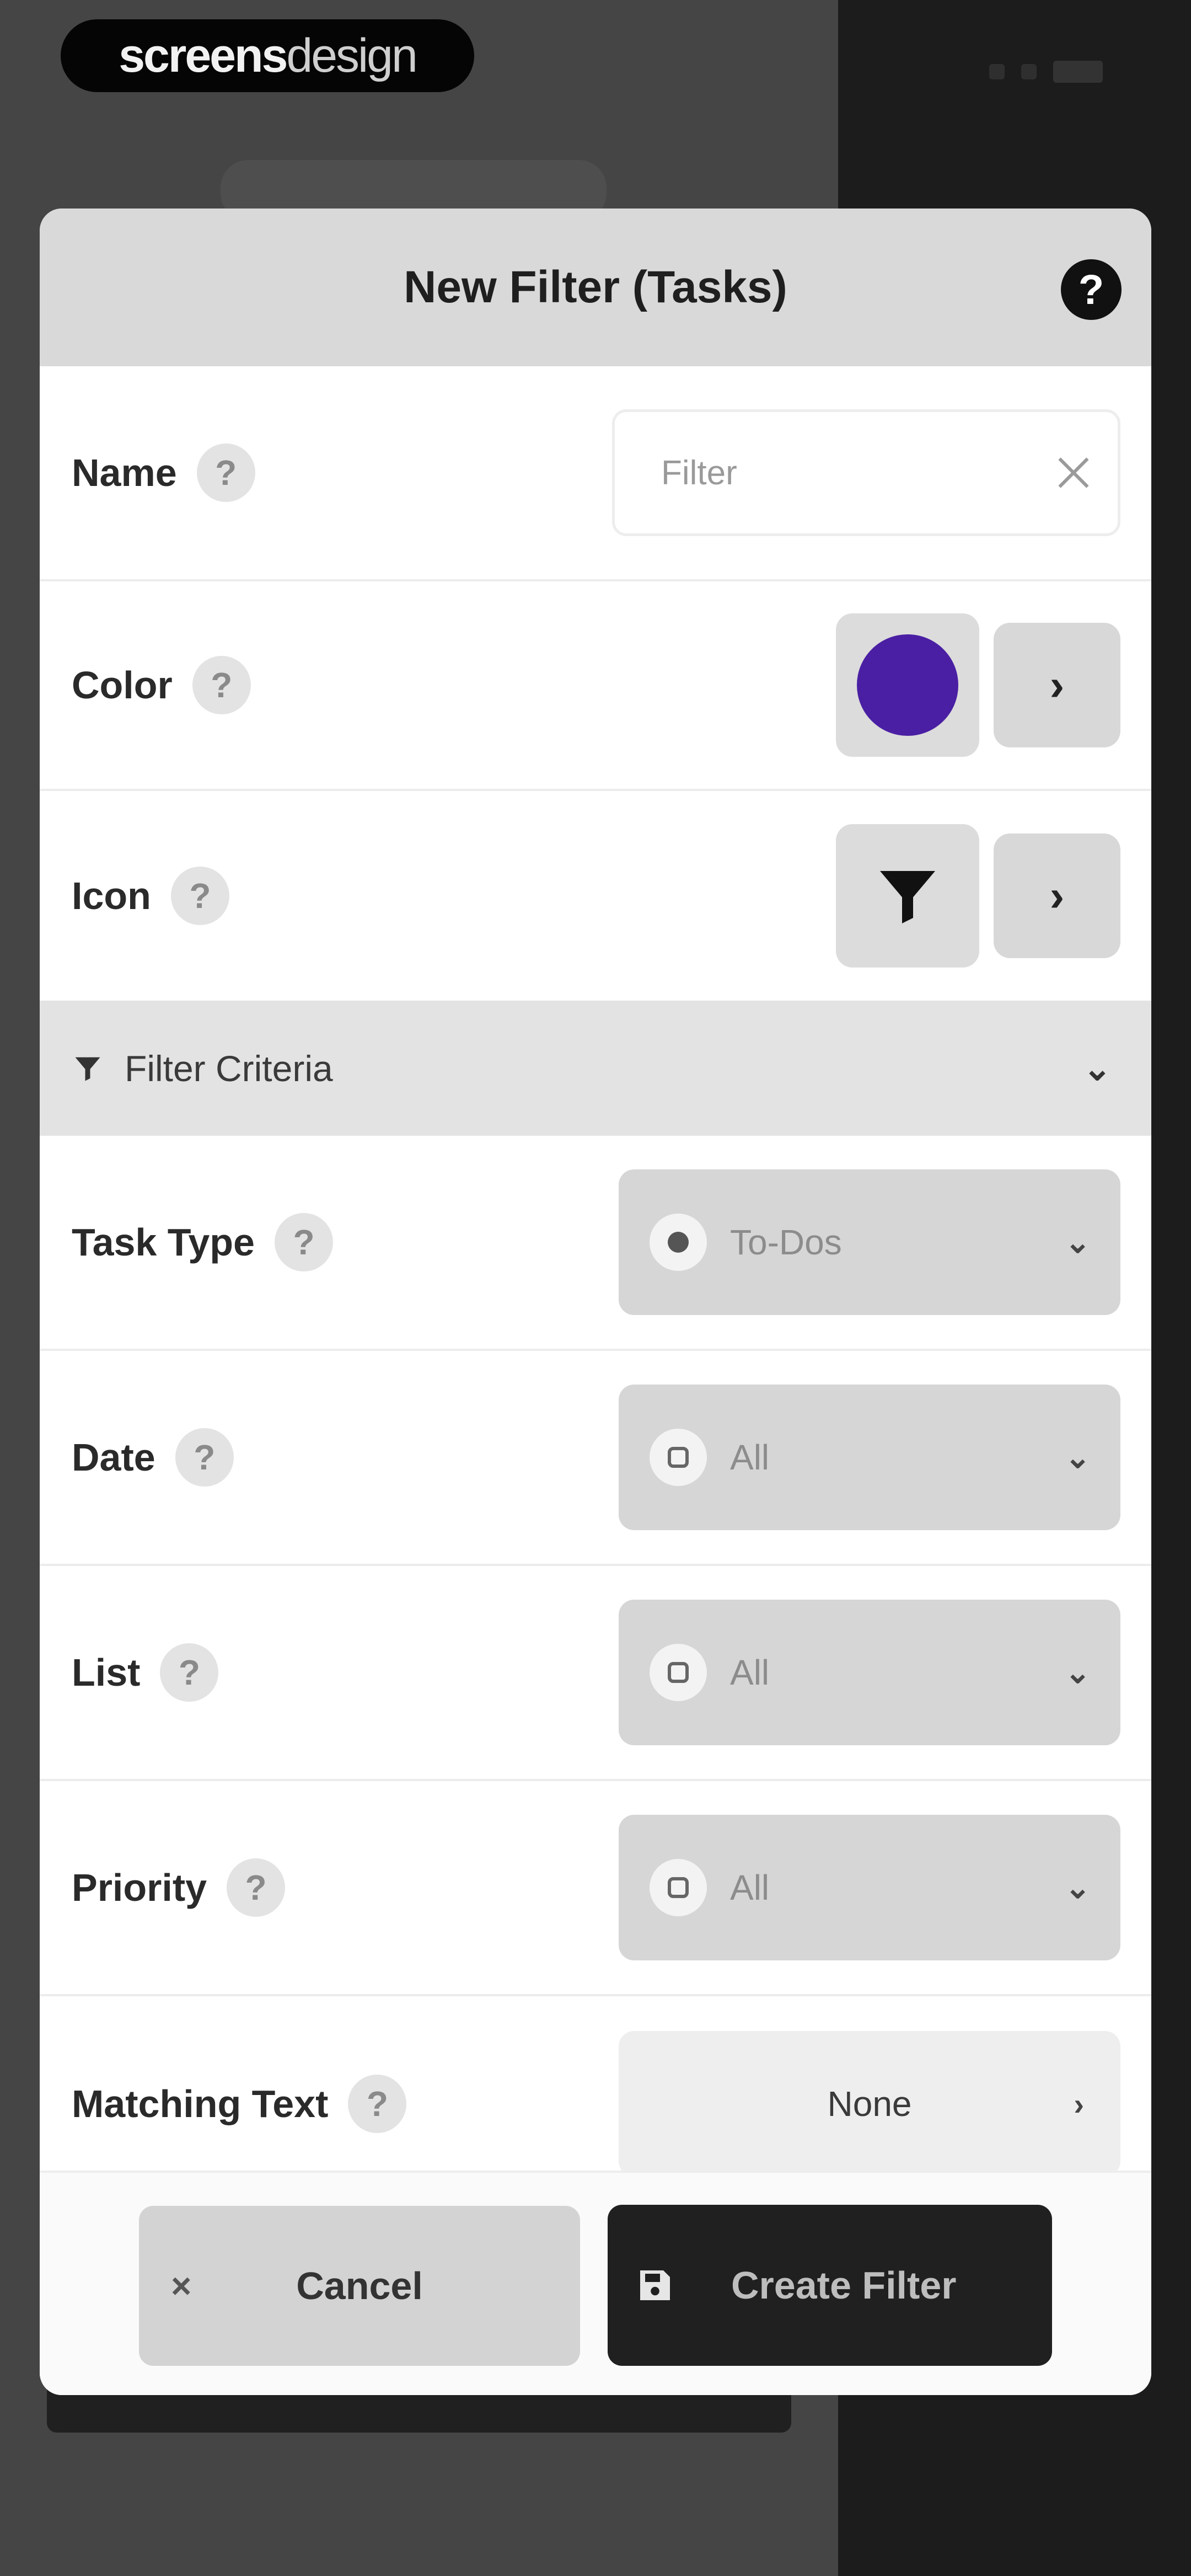 The image size is (1191, 2576). I want to click on color-swatch-button, so click(907, 685).